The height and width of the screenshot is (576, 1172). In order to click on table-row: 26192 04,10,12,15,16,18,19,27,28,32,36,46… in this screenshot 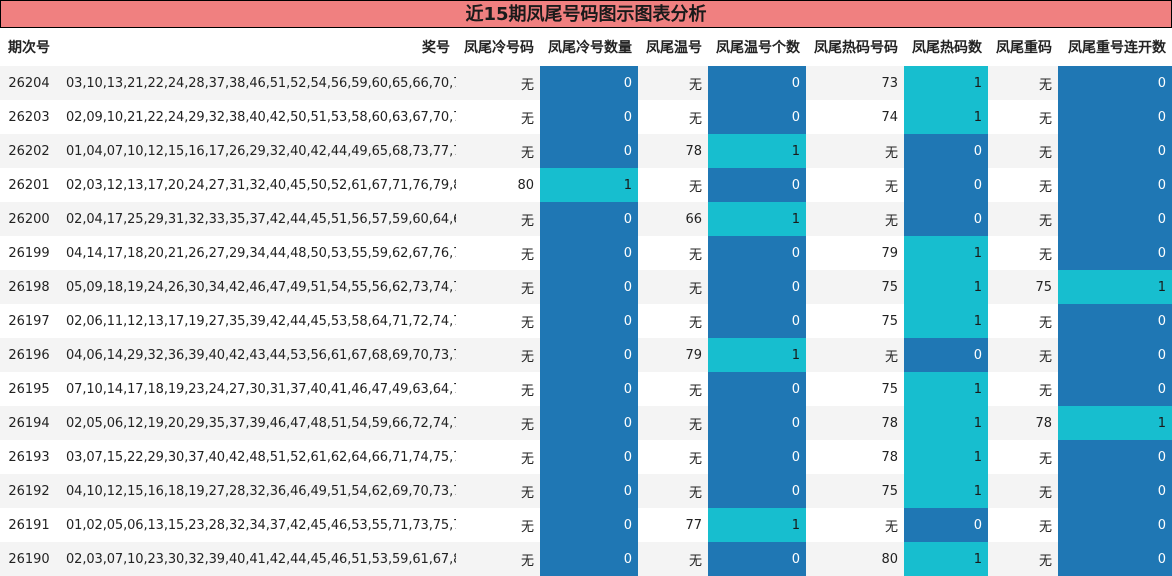, I will do `click(586, 491)`.